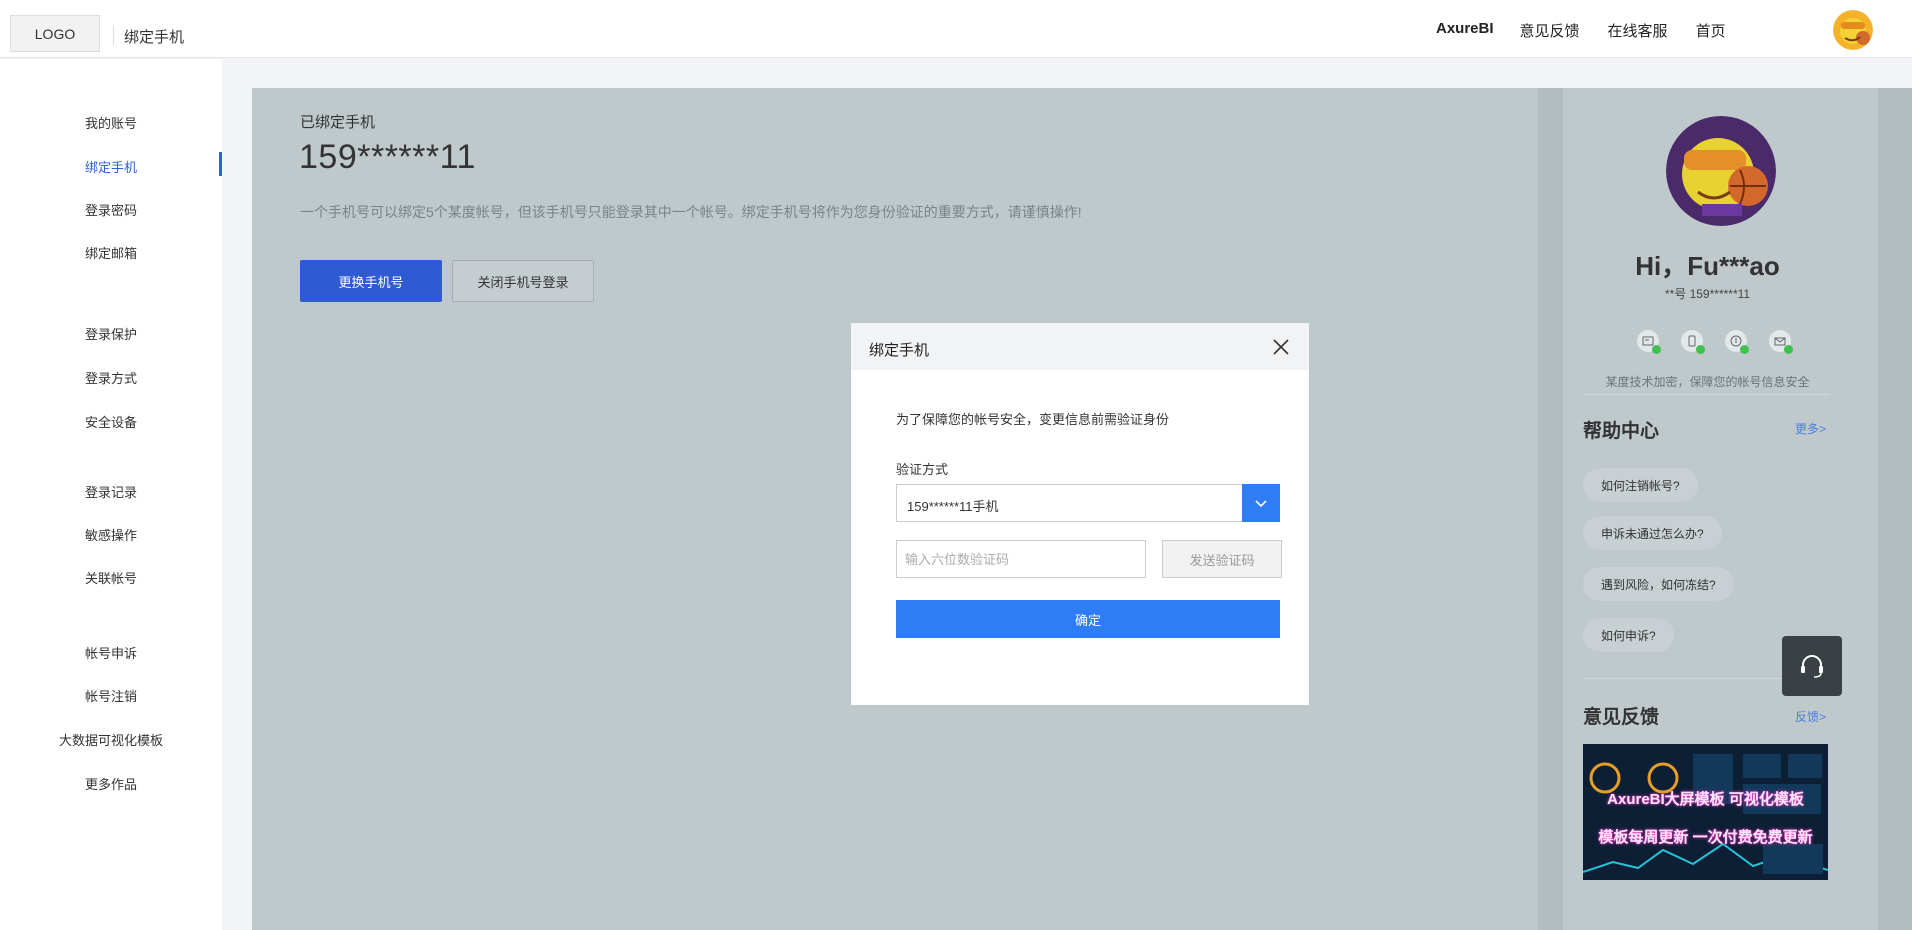  What do you see at coordinates (1705, 799) in the screenshot?
I see `banner-line-1: AxureBI大屏模板 可视化模板` at bounding box center [1705, 799].